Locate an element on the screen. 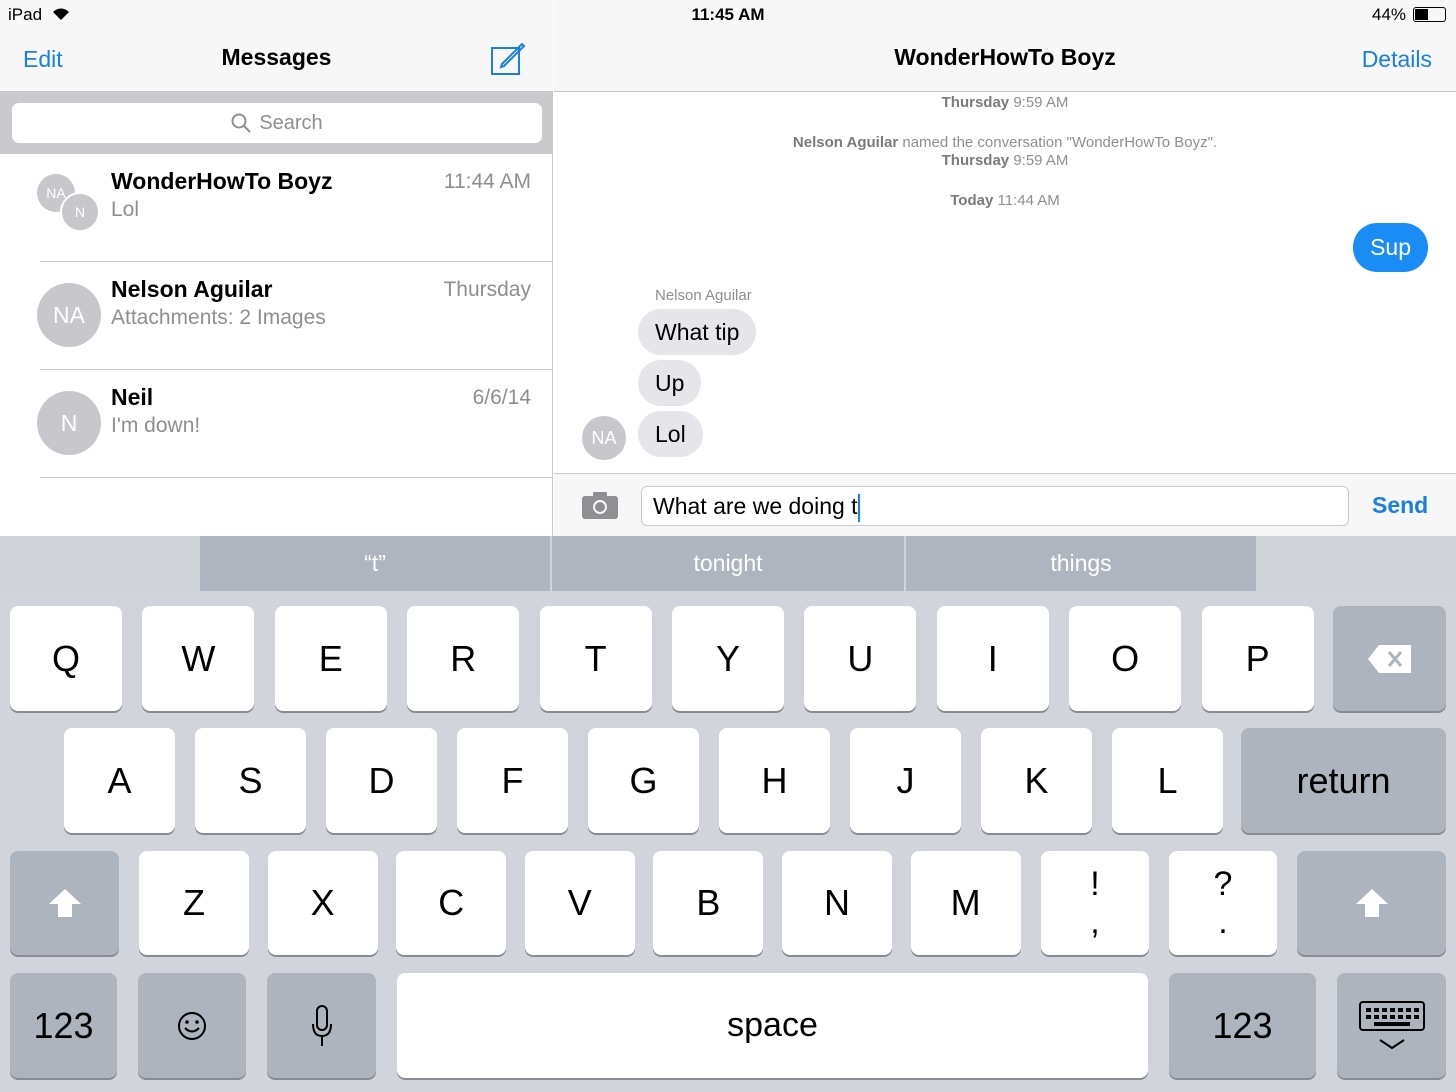 This screenshot has height=1092, width=1456. conversation-name: Nelson Aguilar is located at coordinates (192, 289).